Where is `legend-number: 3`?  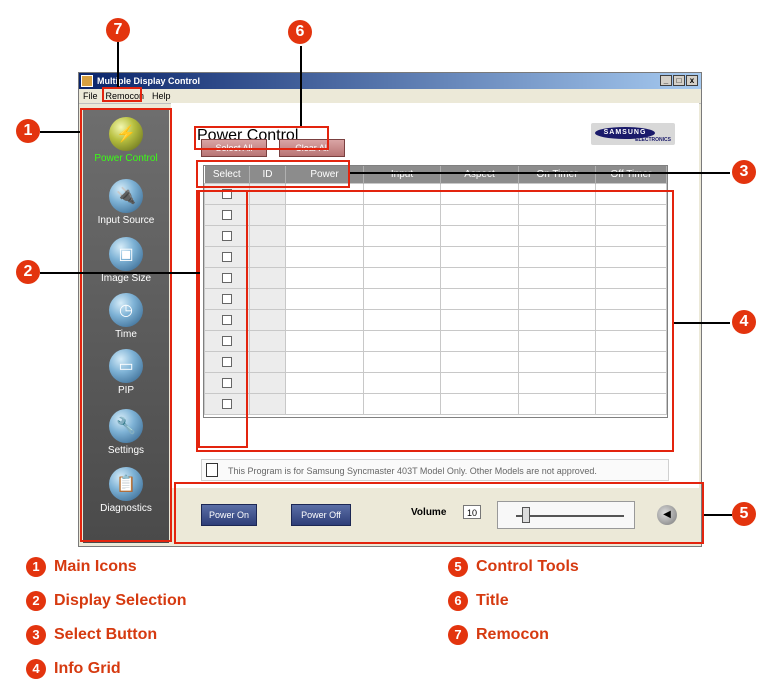
legend-number: 3 is located at coordinates (36, 635).